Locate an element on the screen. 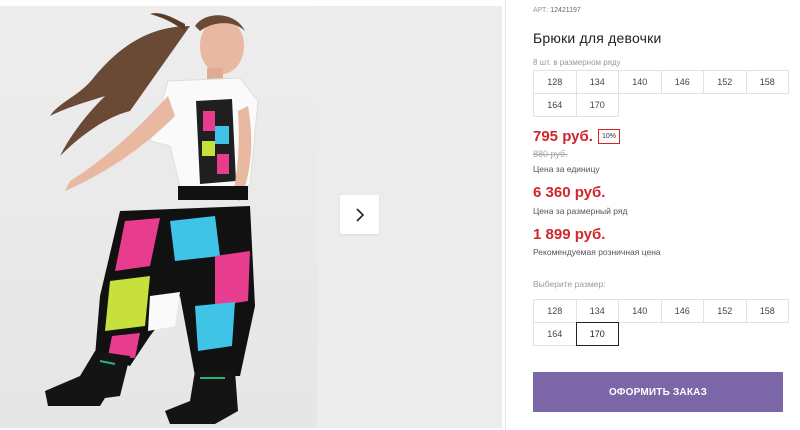 This screenshot has height=430, width=800. size-option-140: 140 is located at coordinates (640, 311).